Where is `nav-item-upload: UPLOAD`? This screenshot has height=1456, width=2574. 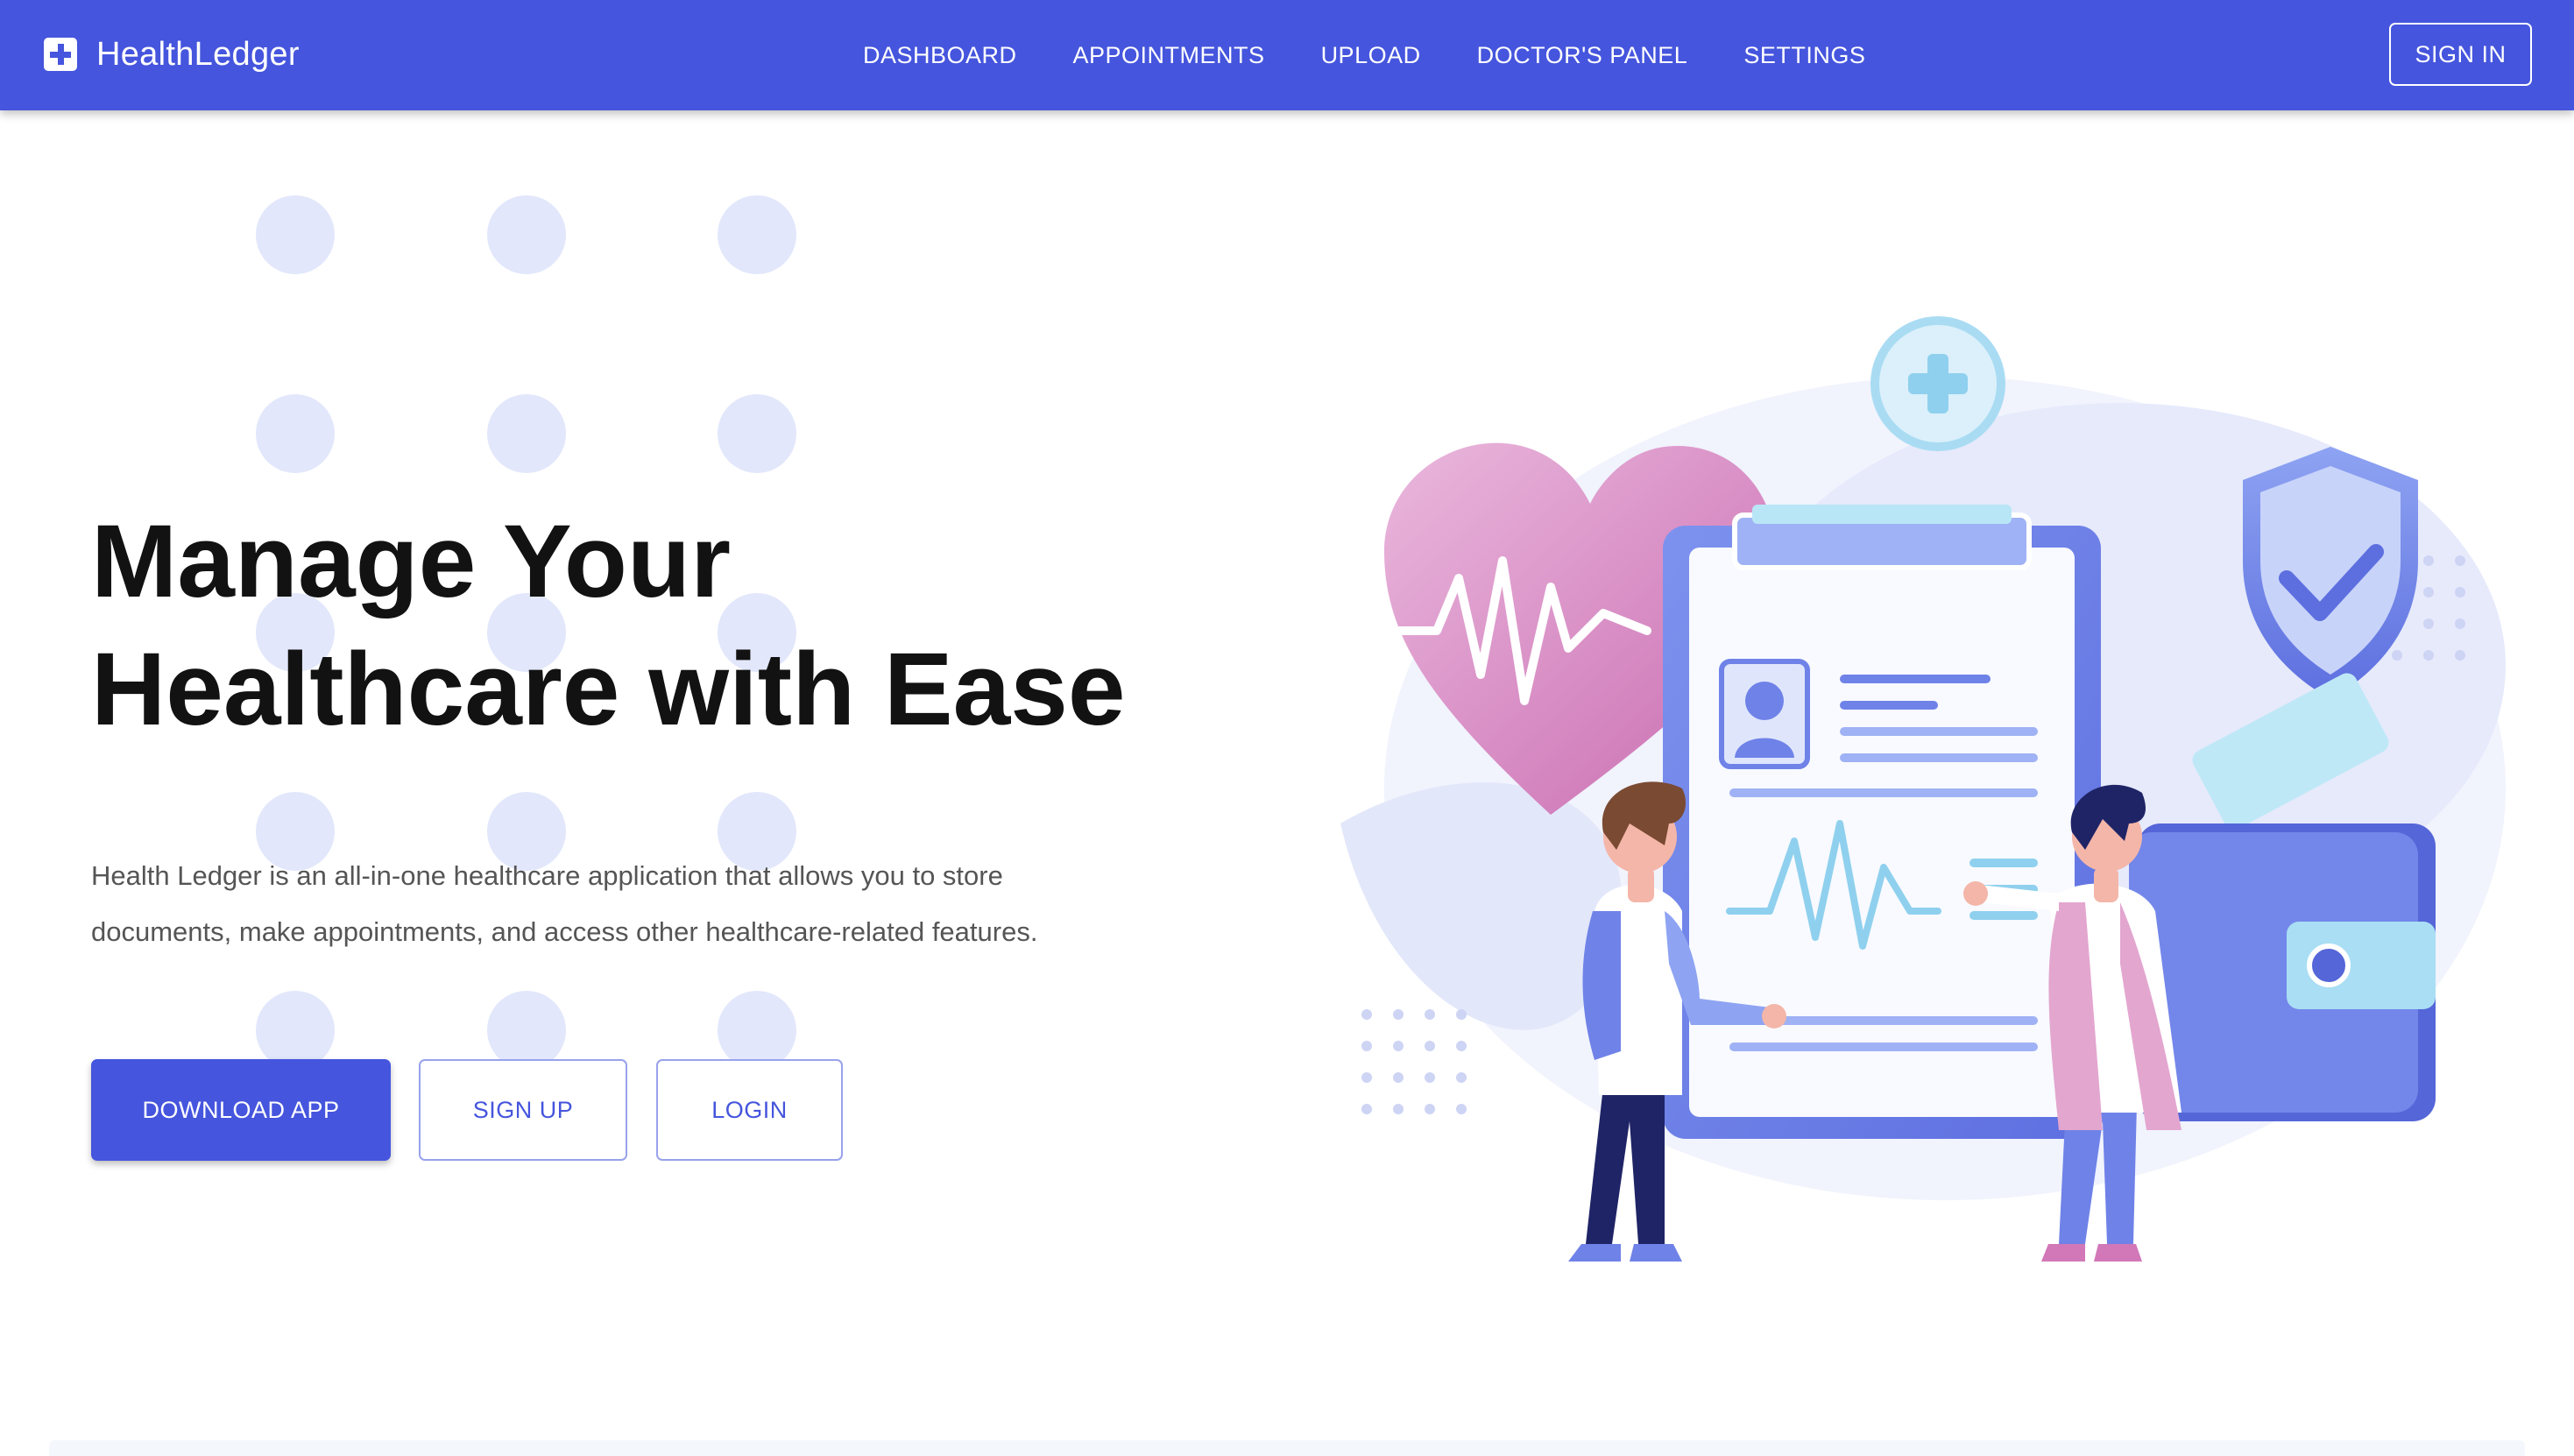
nav-item-upload: UPLOAD is located at coordinates (1371, 55).